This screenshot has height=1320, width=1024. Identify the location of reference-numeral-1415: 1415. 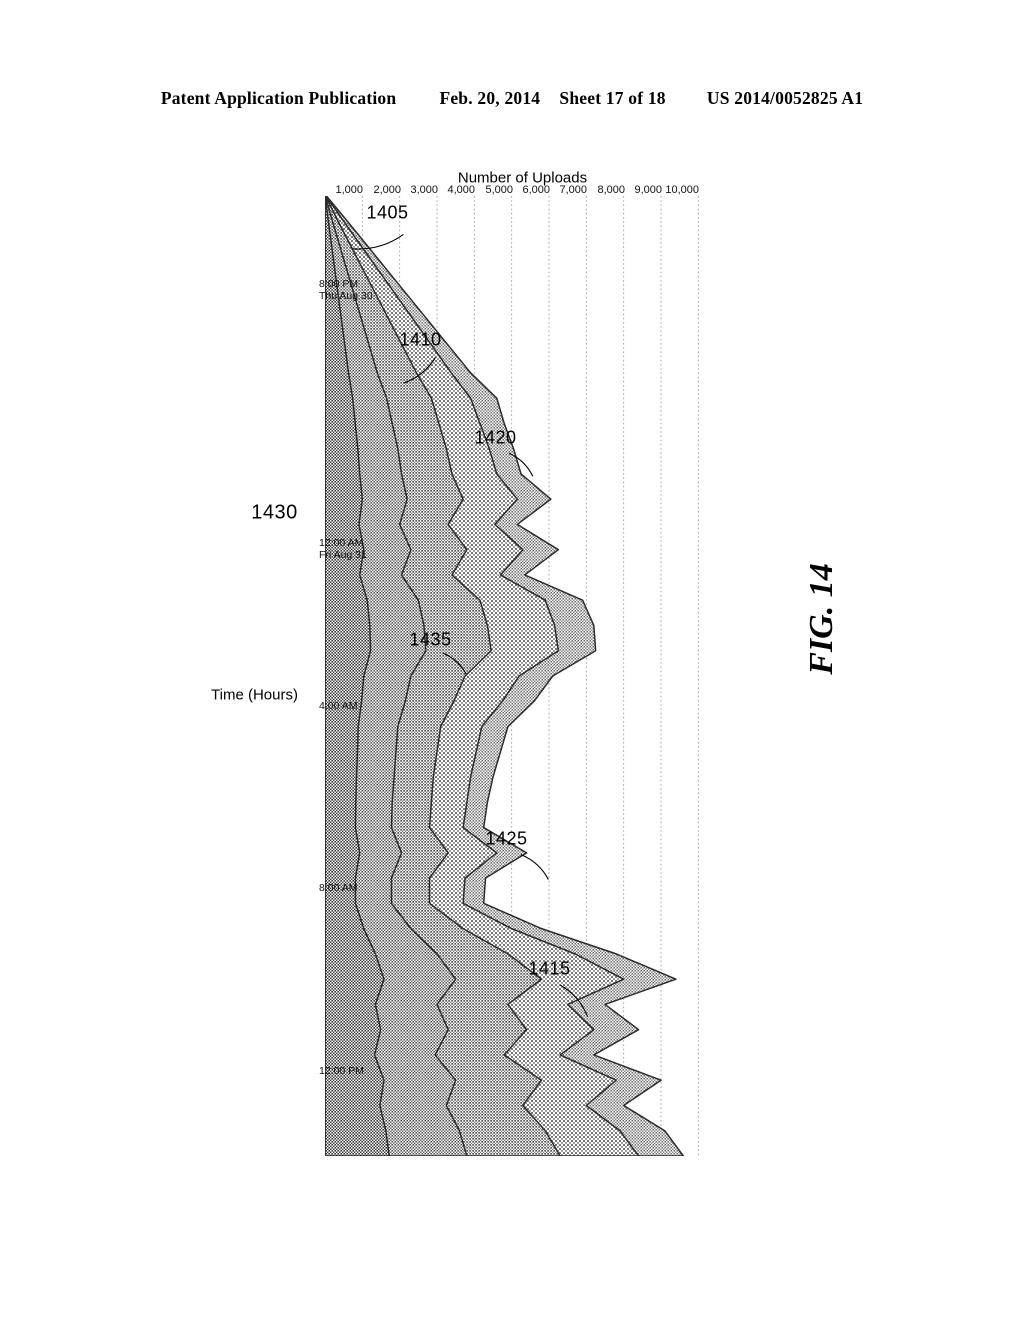
(549, 968).